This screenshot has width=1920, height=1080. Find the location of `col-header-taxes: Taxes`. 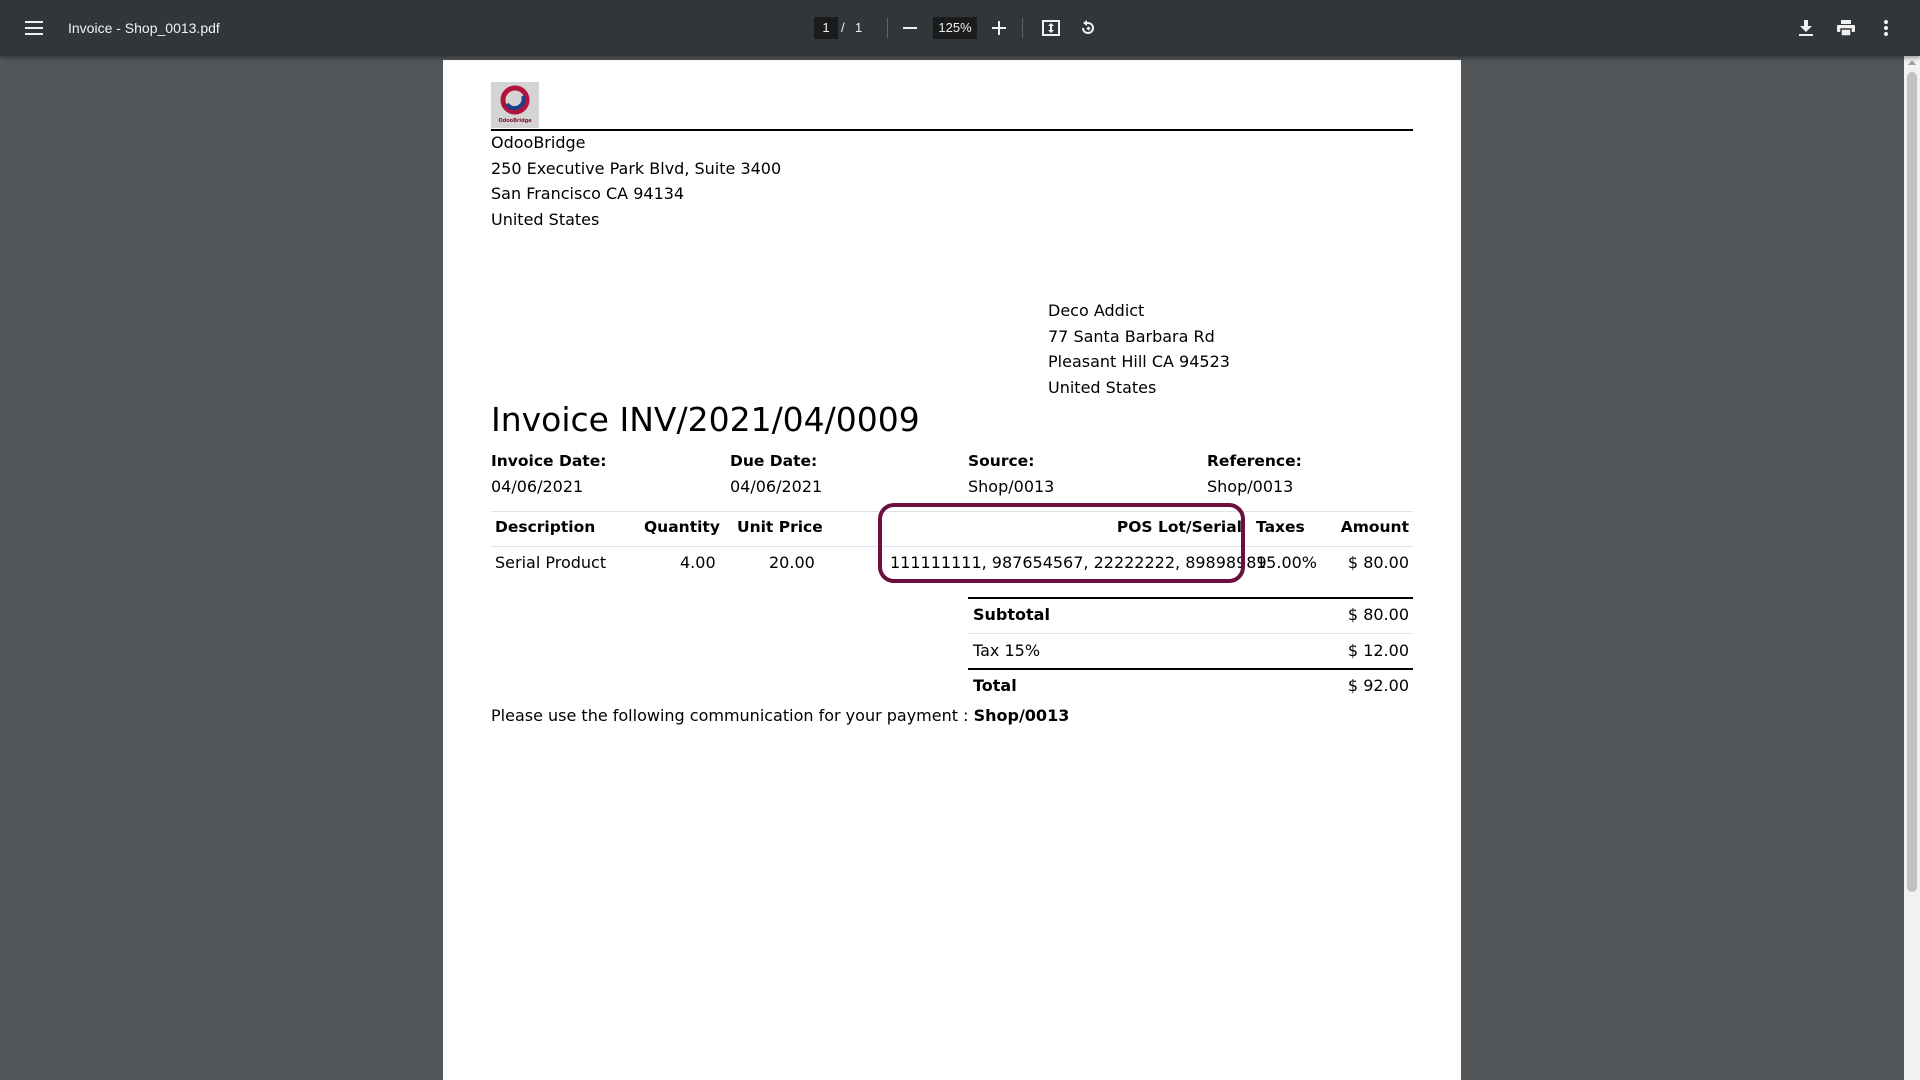

col-header-taxes: Taxes is located at coordinates (1280, 527).